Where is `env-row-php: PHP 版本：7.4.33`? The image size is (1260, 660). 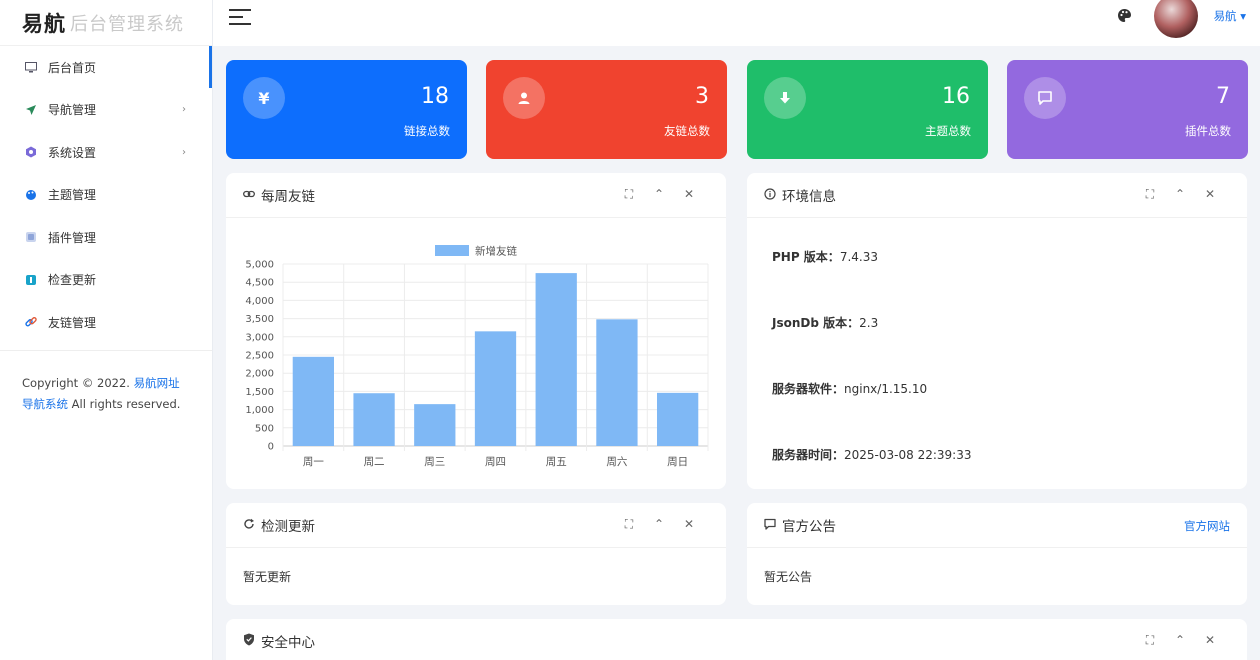 env-row-php: PHP 版本：7.4.33 is located at coordinates (825, 256).